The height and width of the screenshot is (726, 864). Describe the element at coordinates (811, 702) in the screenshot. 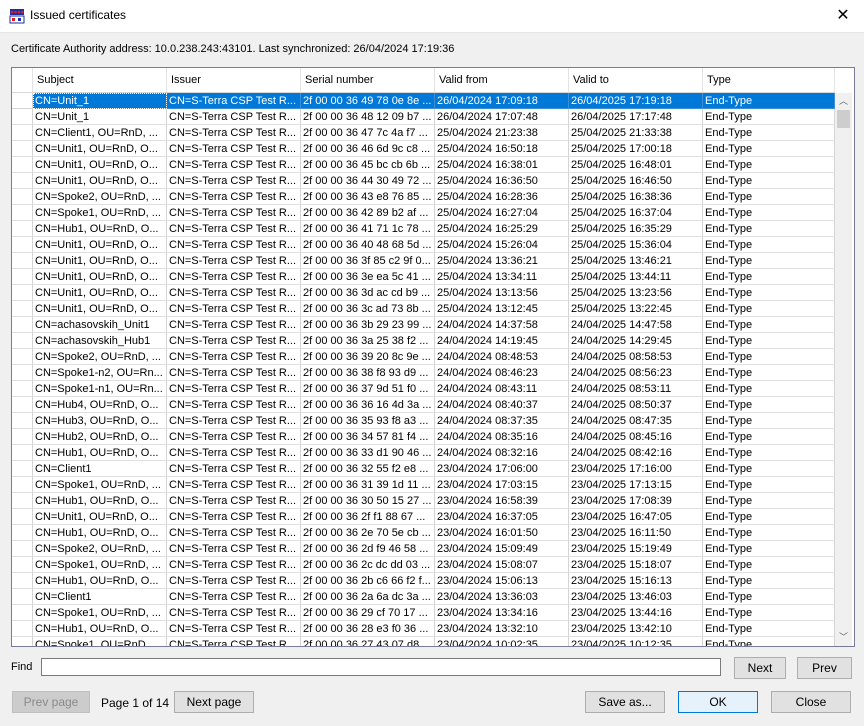

I see `close-button: Close` at that location.